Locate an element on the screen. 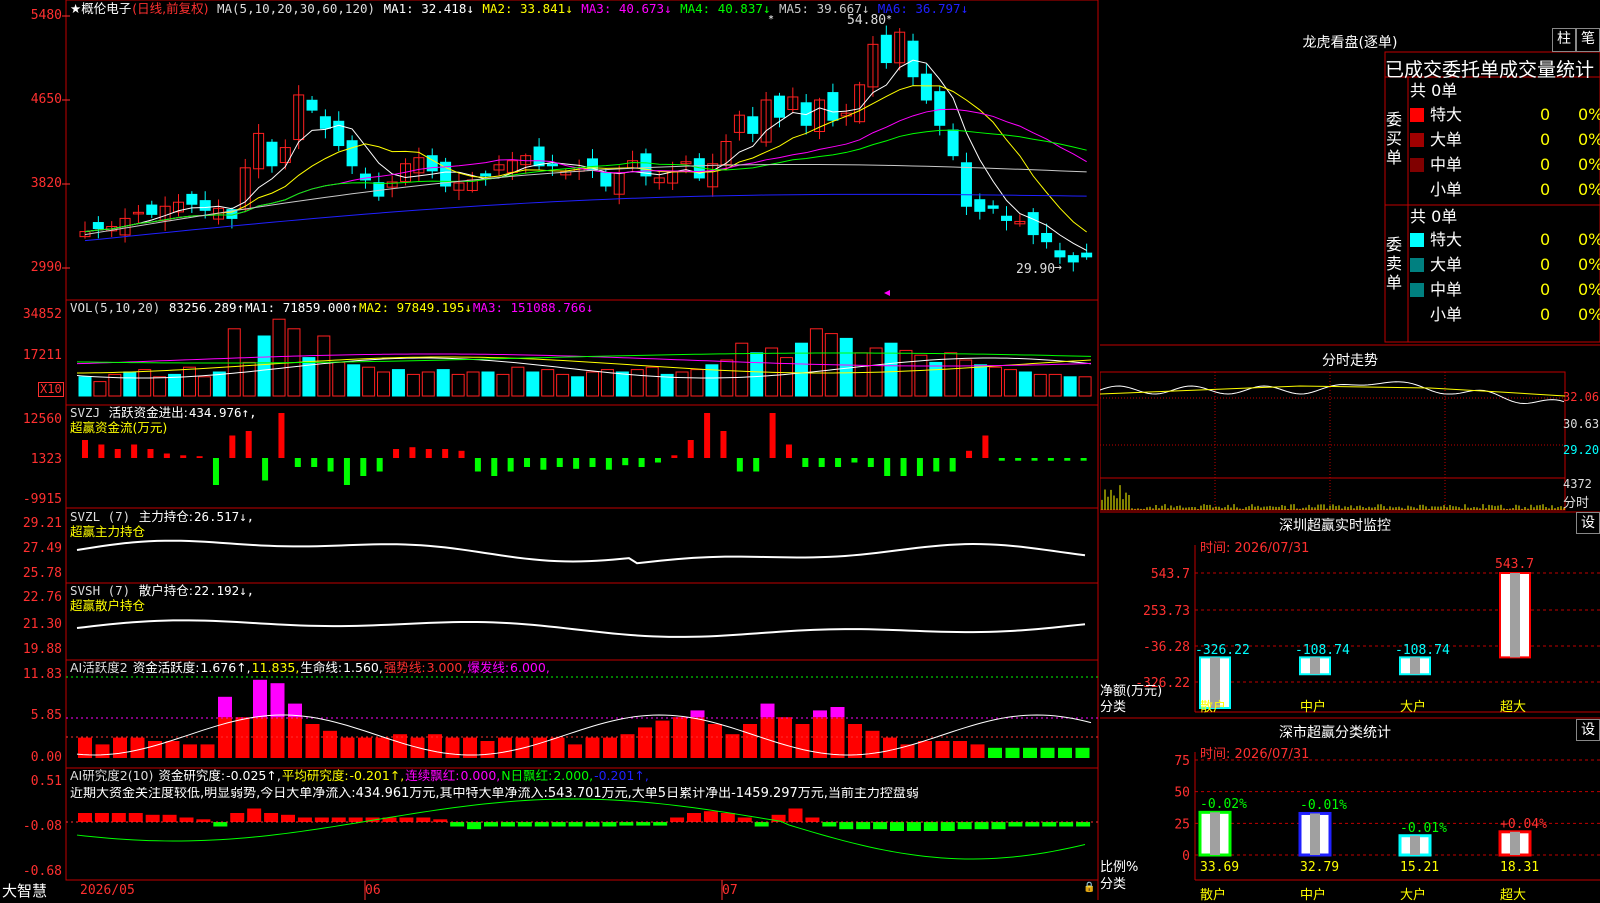 The width and height of the screenshot is (1600, 903). svzl-line is located at coordinates (581, 552).